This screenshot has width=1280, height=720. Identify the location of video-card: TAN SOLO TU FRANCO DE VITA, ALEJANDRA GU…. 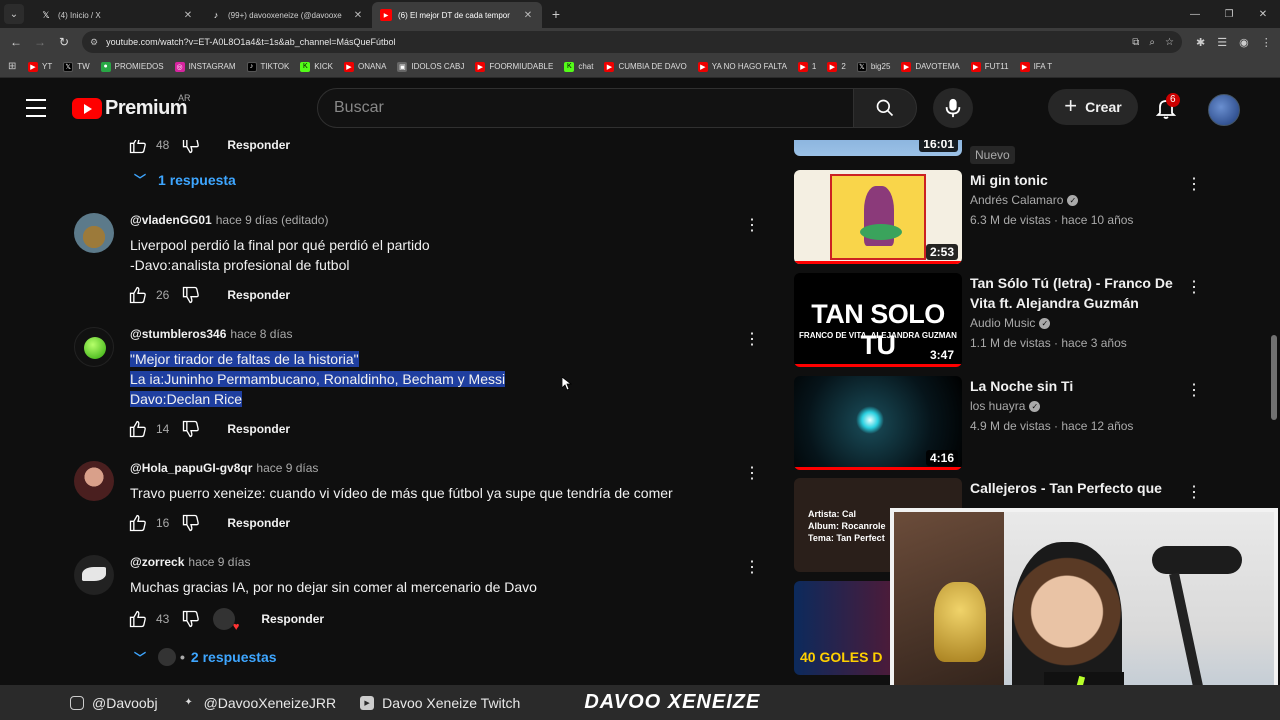
(1004, 320).